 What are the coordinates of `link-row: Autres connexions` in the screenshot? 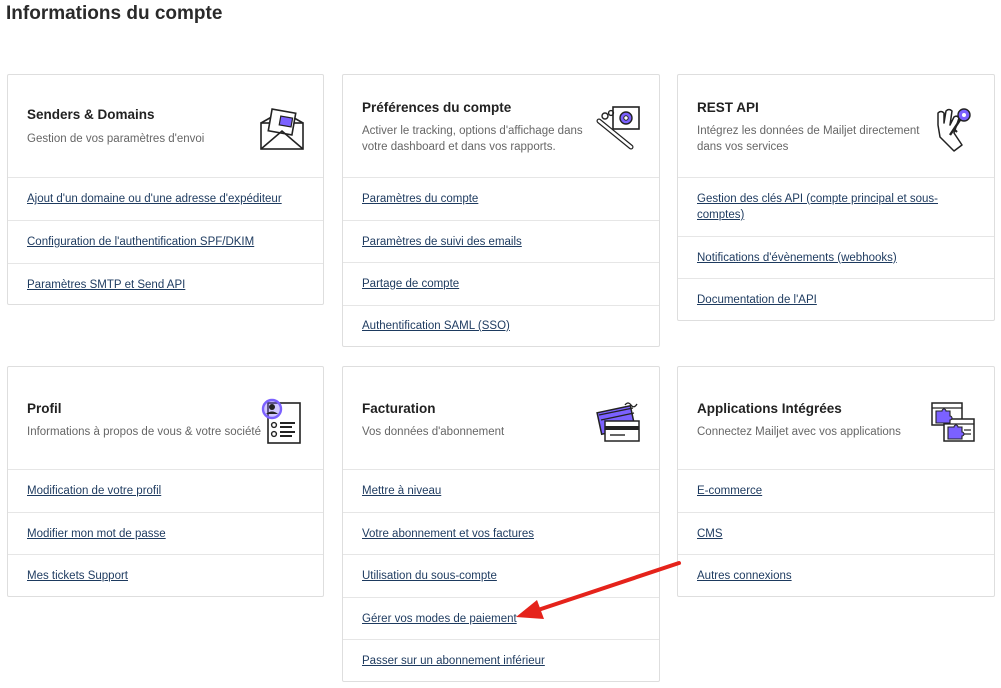 It's located at (836, 575).